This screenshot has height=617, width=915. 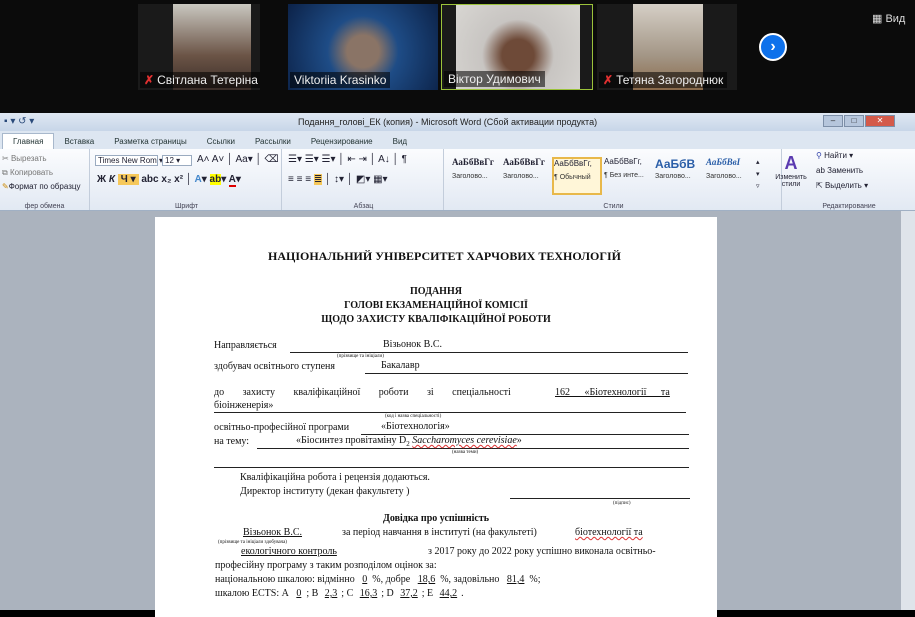 I want to click on styles-scroll: ▴ ▾ ▿, so click(x=758, y=175).